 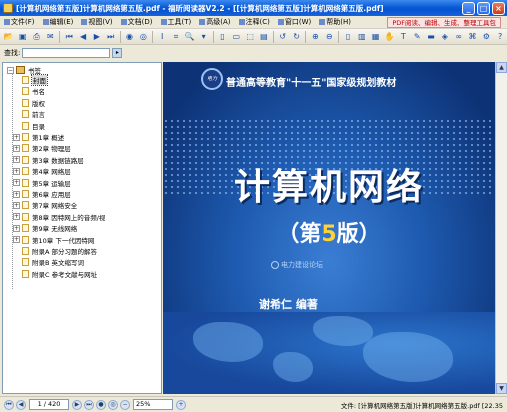 What do you see at coordinates (444, 22) in the screenshot?
I see `promo-banner: PDF阅读、编辑、生成、整理工具包` at bounding box center [444, 22].